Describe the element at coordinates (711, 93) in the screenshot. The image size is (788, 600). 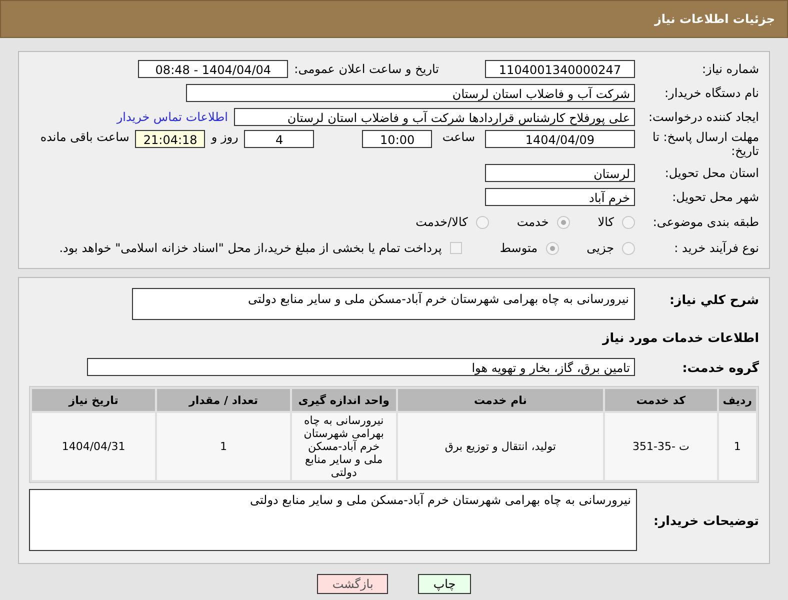
I see `buyer-org-label: نام دستگاه خریدار:` at that location.